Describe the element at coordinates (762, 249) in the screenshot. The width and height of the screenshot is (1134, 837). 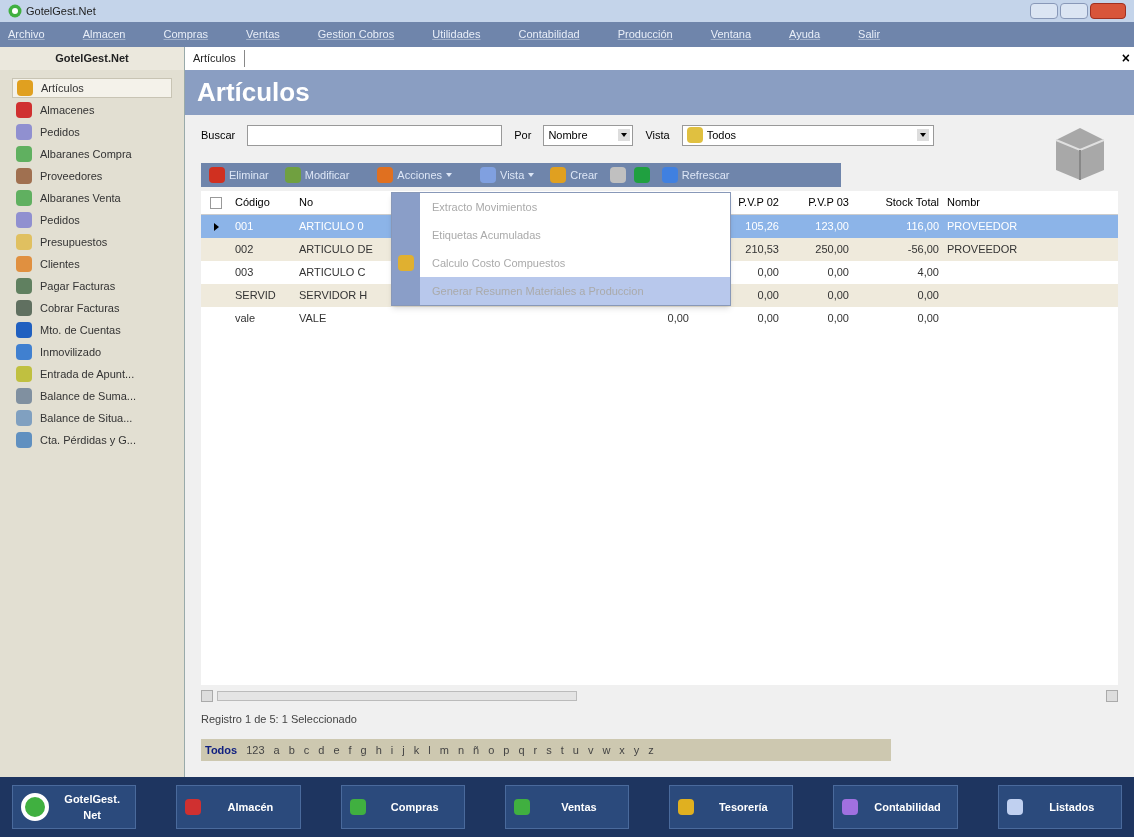
I see `table-cell: 210,53` at that location.